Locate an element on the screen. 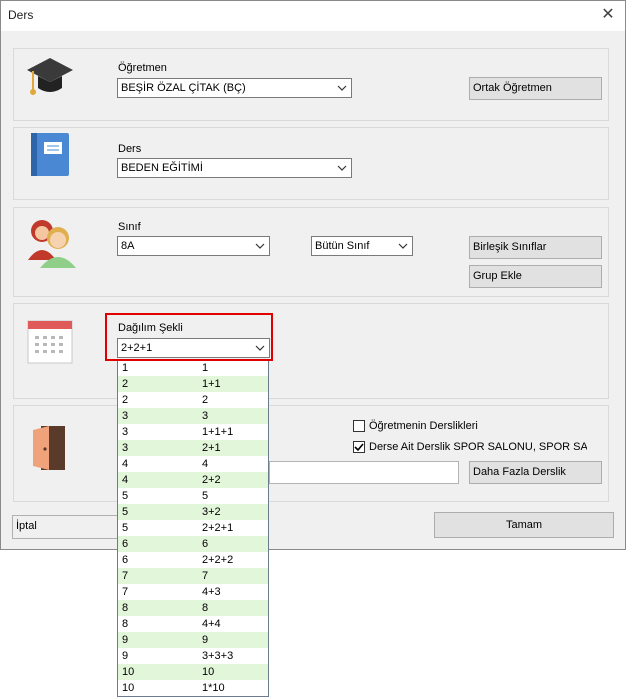  classroom-panel is located at coordinates (311, 453).